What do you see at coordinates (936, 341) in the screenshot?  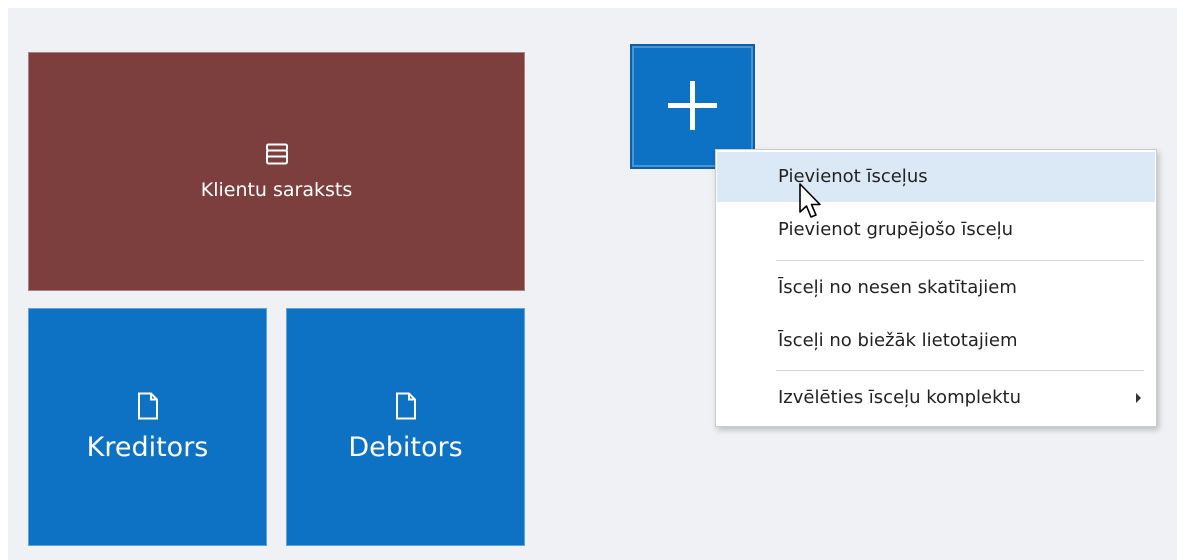 I see `menu-item-frequent-shortcuts: Īsceļi no biežāk lietotajiem` at bounding box center [936, 341].